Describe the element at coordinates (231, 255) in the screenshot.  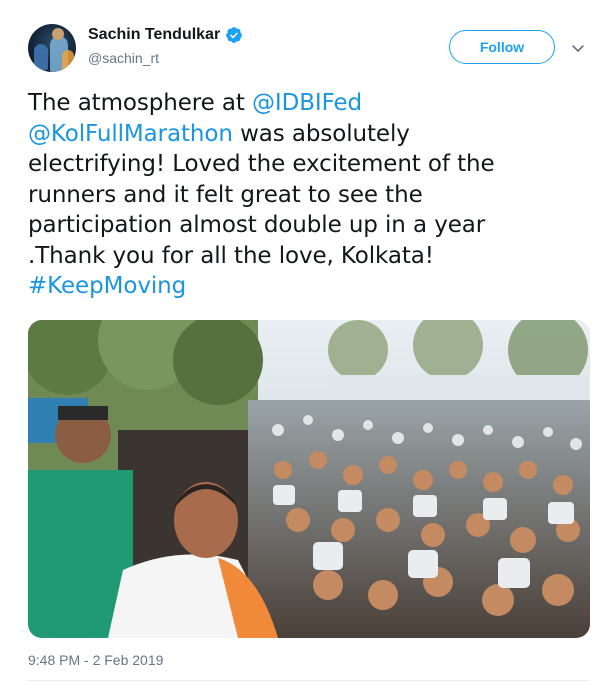
I see `tweet-line-6: .Thank you for all the love, Kolkata!` at that location.